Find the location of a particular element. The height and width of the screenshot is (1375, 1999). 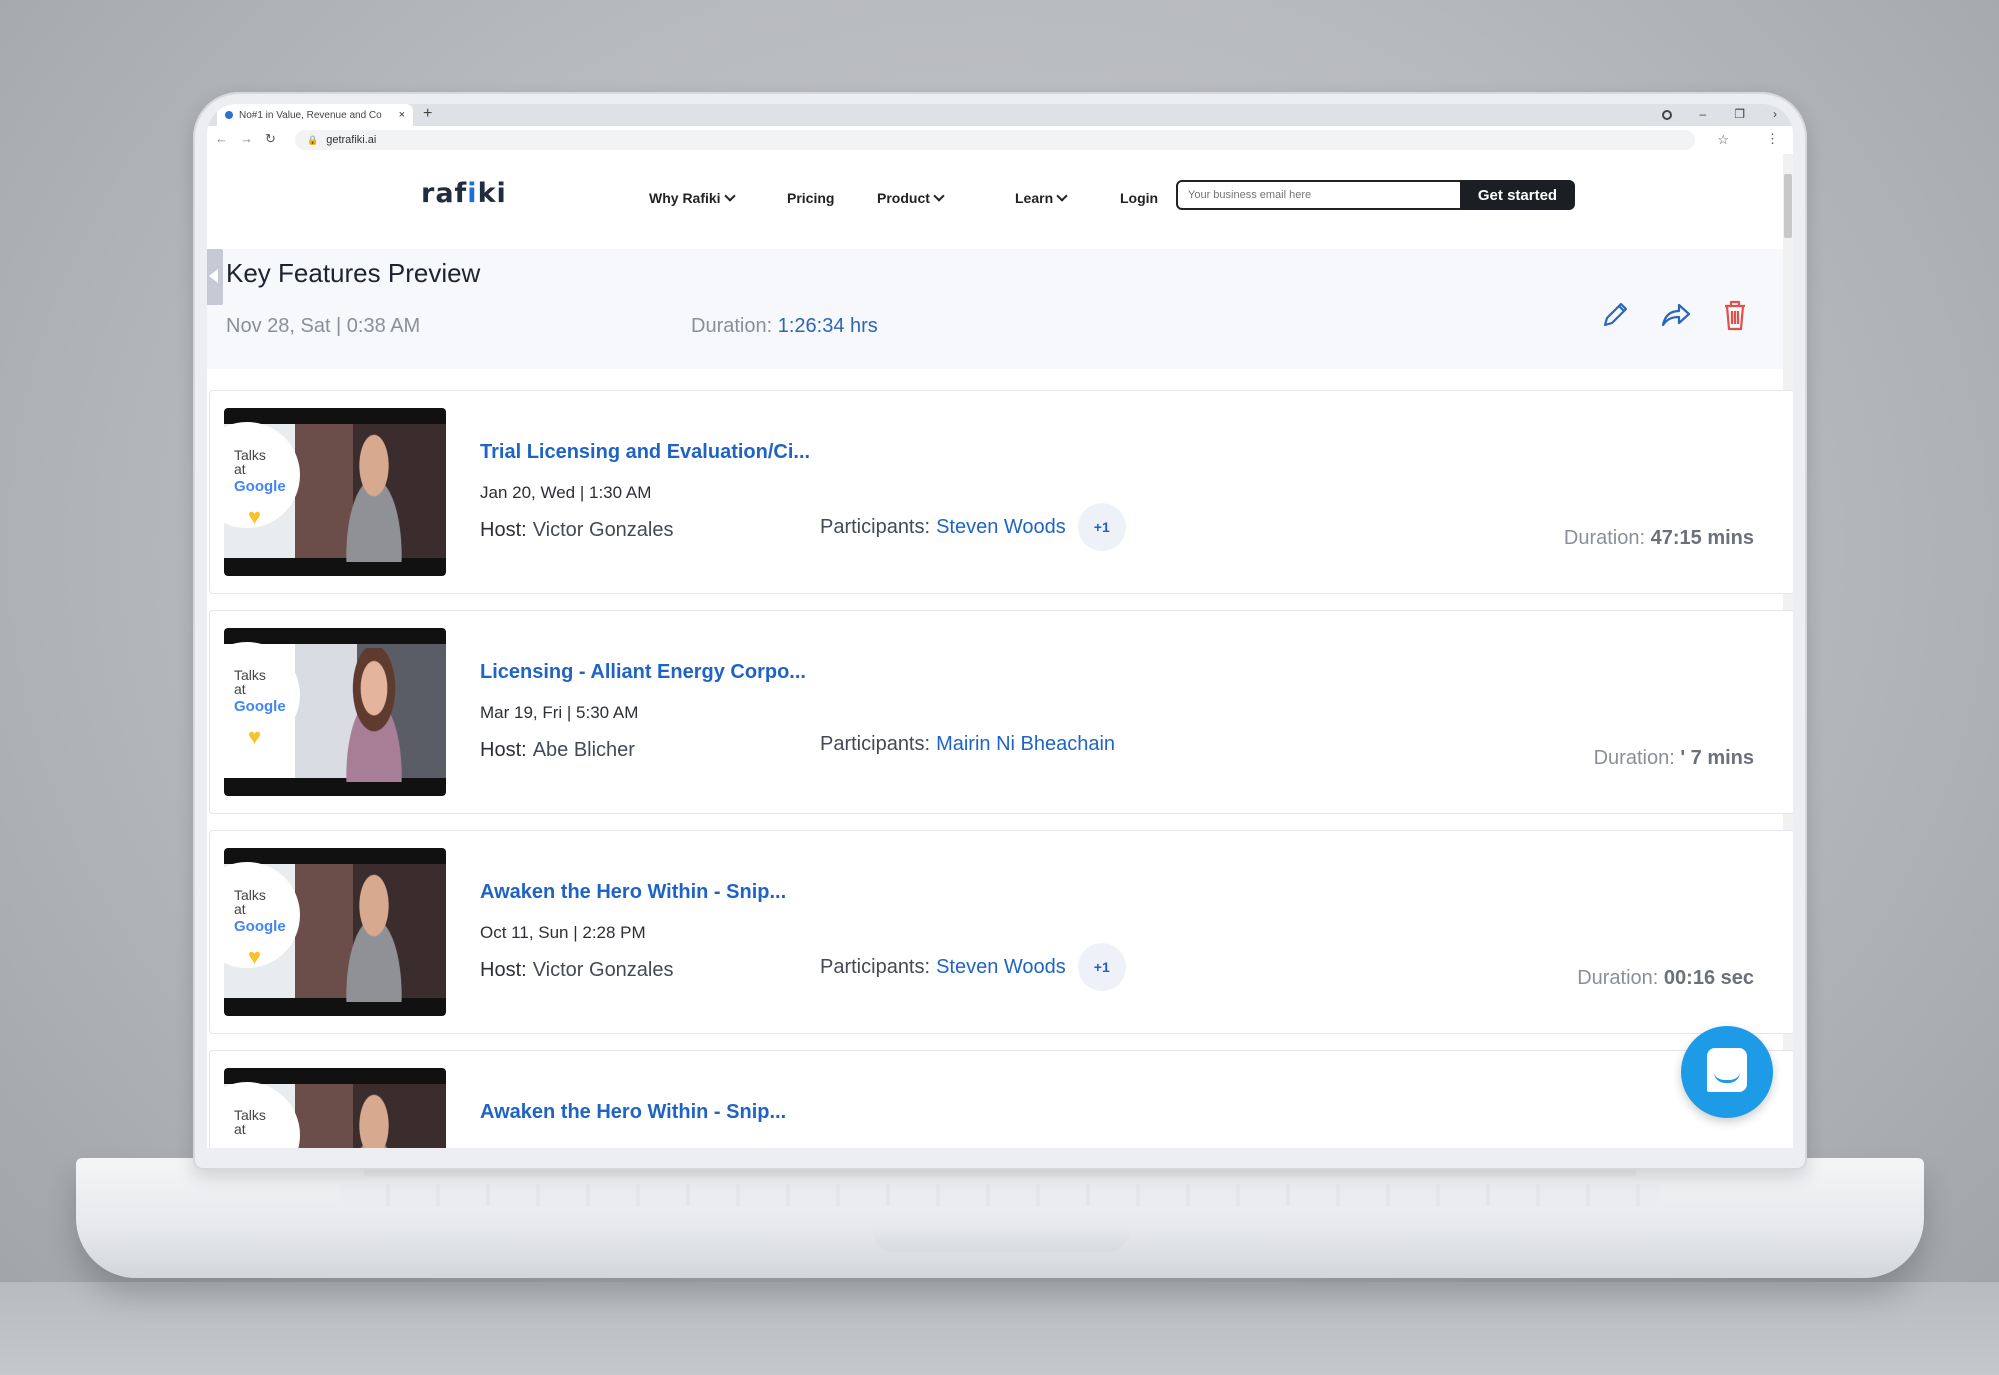

browser-address-bar: ← → ↻ 🔒 getrafiki.ai ☆ ⋮ is located at coordinates (1000, 140).